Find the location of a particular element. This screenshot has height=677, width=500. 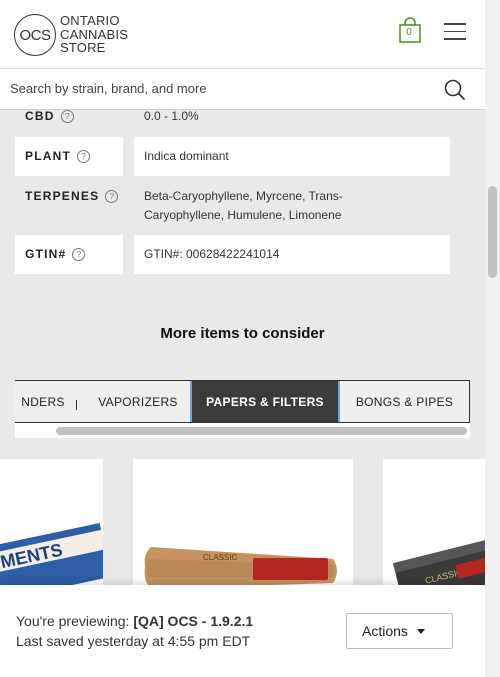

search-bar: Search by strain, brand, and more is located at coordinates (242, 89).